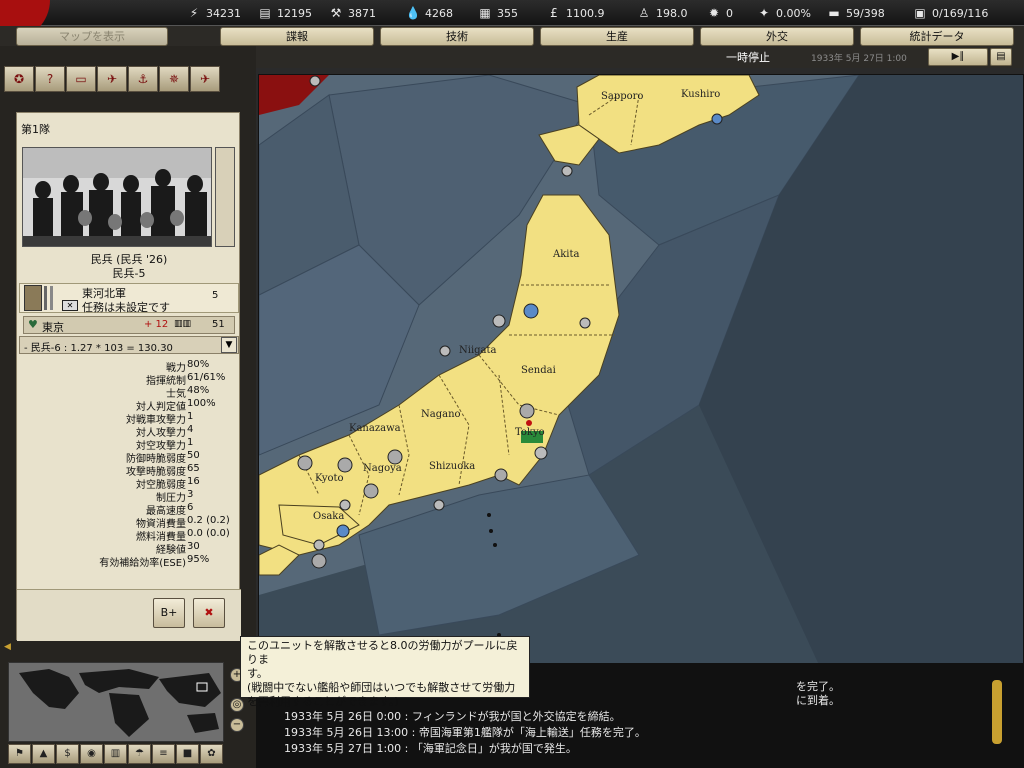  What do you see at coordinates (265, 13) in the screenshot?
I see `metal-icon: ▤` at bounding box center [265, 13].